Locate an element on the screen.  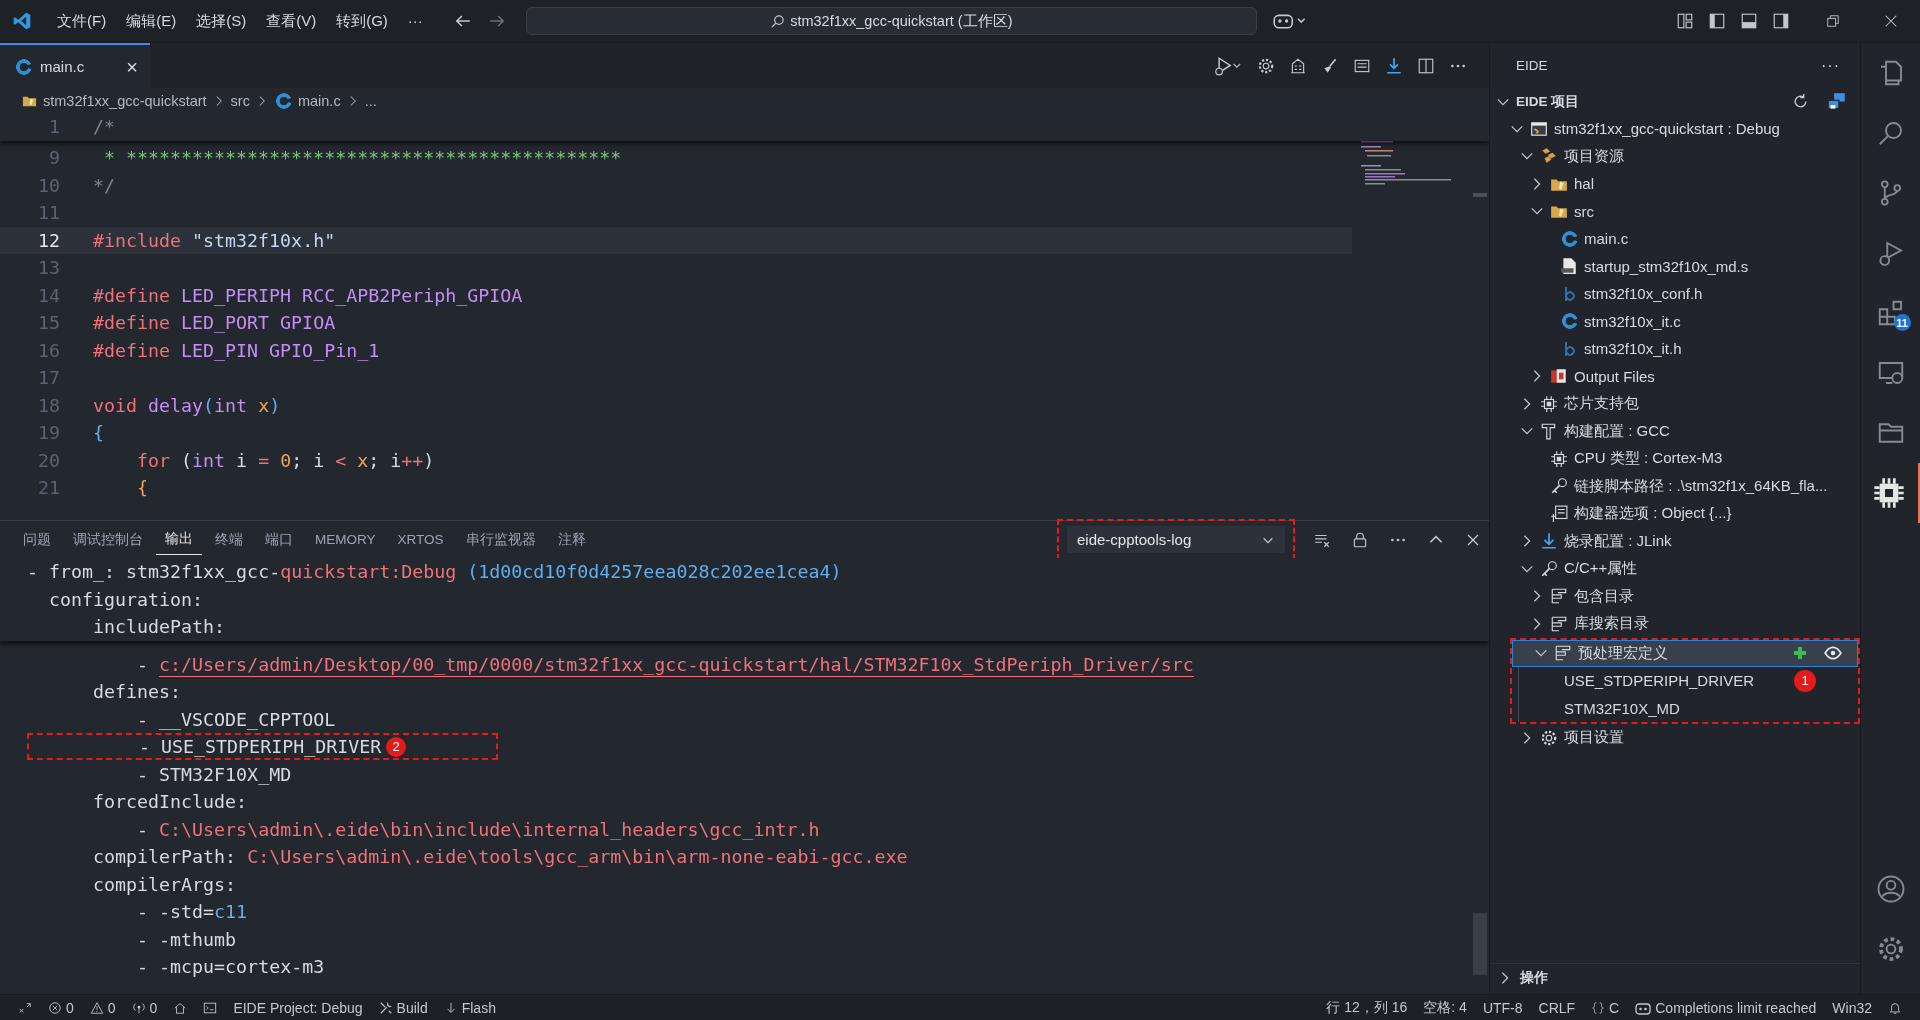
run-debug-icon is located at coordinates (1228, 65).